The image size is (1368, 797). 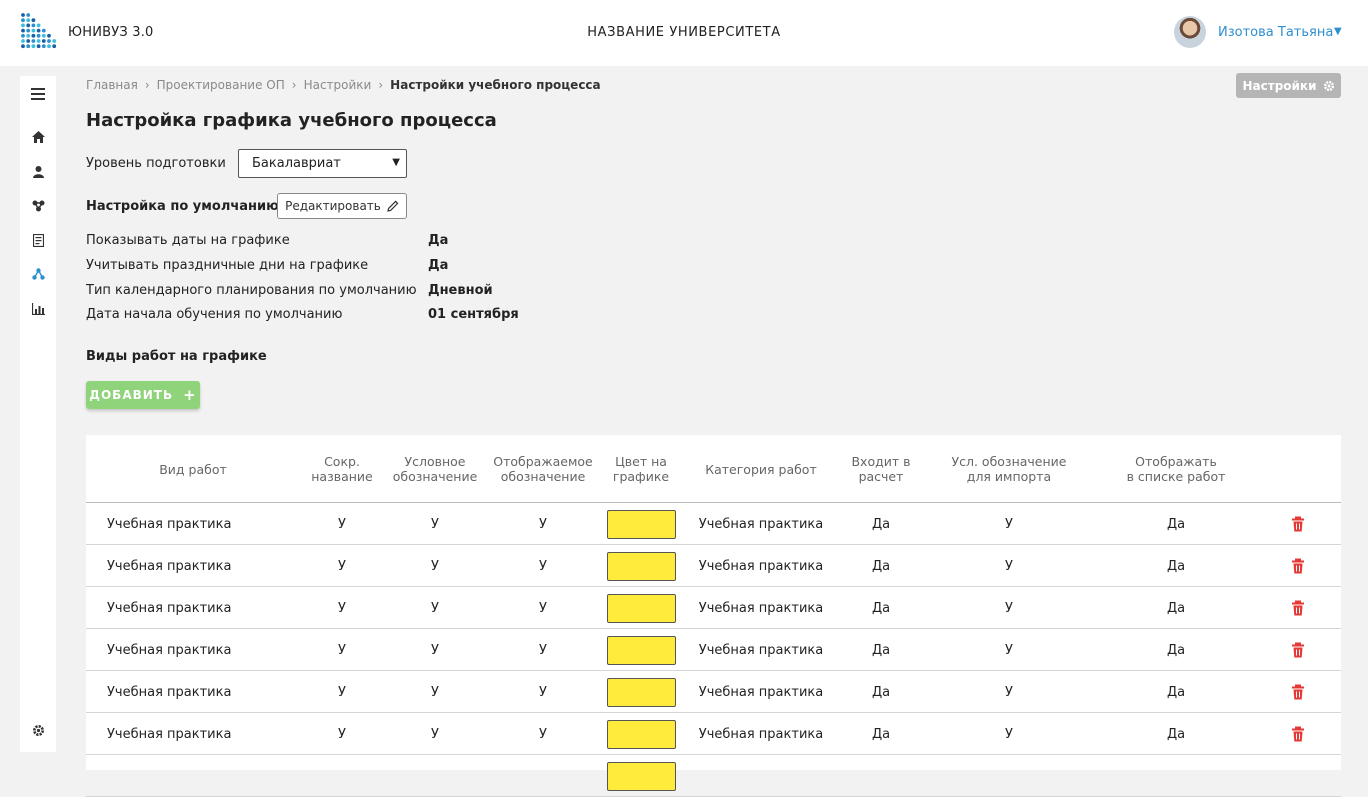 I want to click on column-header: Категория работ, so click(x=761, y=469).